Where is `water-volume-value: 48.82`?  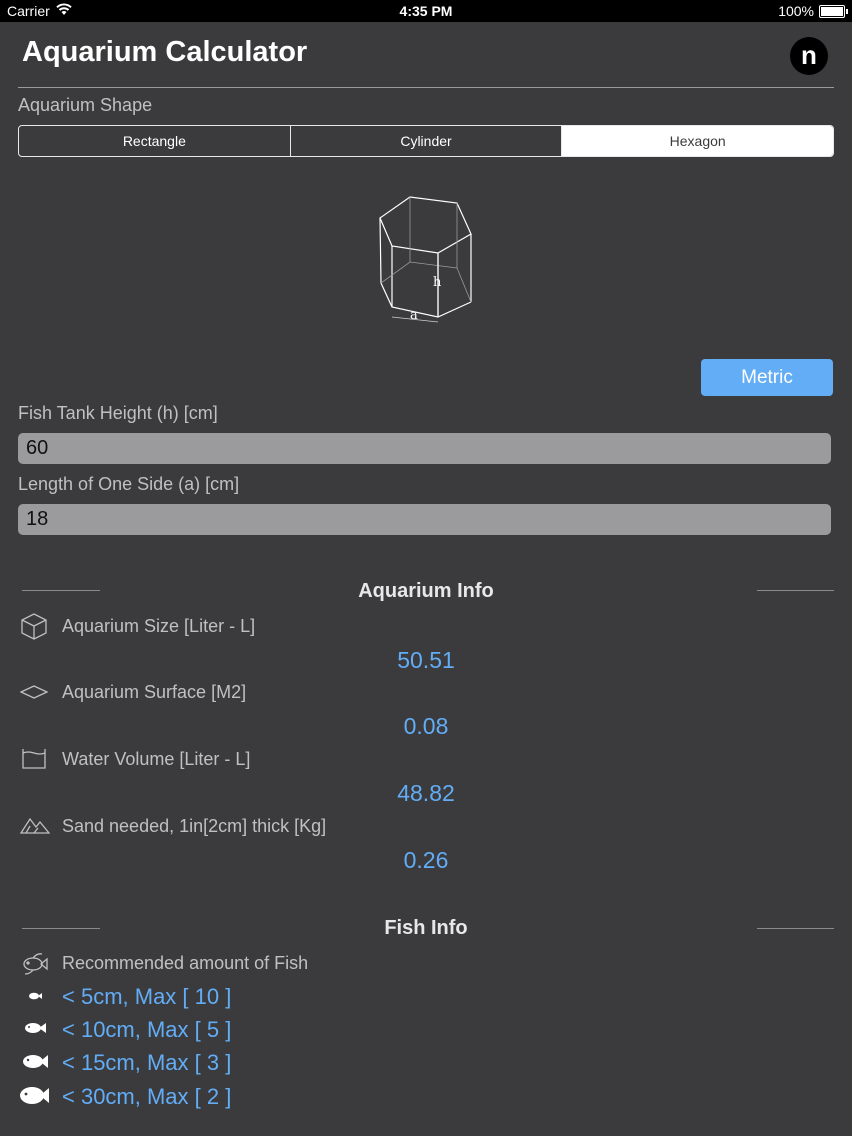 water-volume-value: 48.82 is located at coordinates (426, 793).